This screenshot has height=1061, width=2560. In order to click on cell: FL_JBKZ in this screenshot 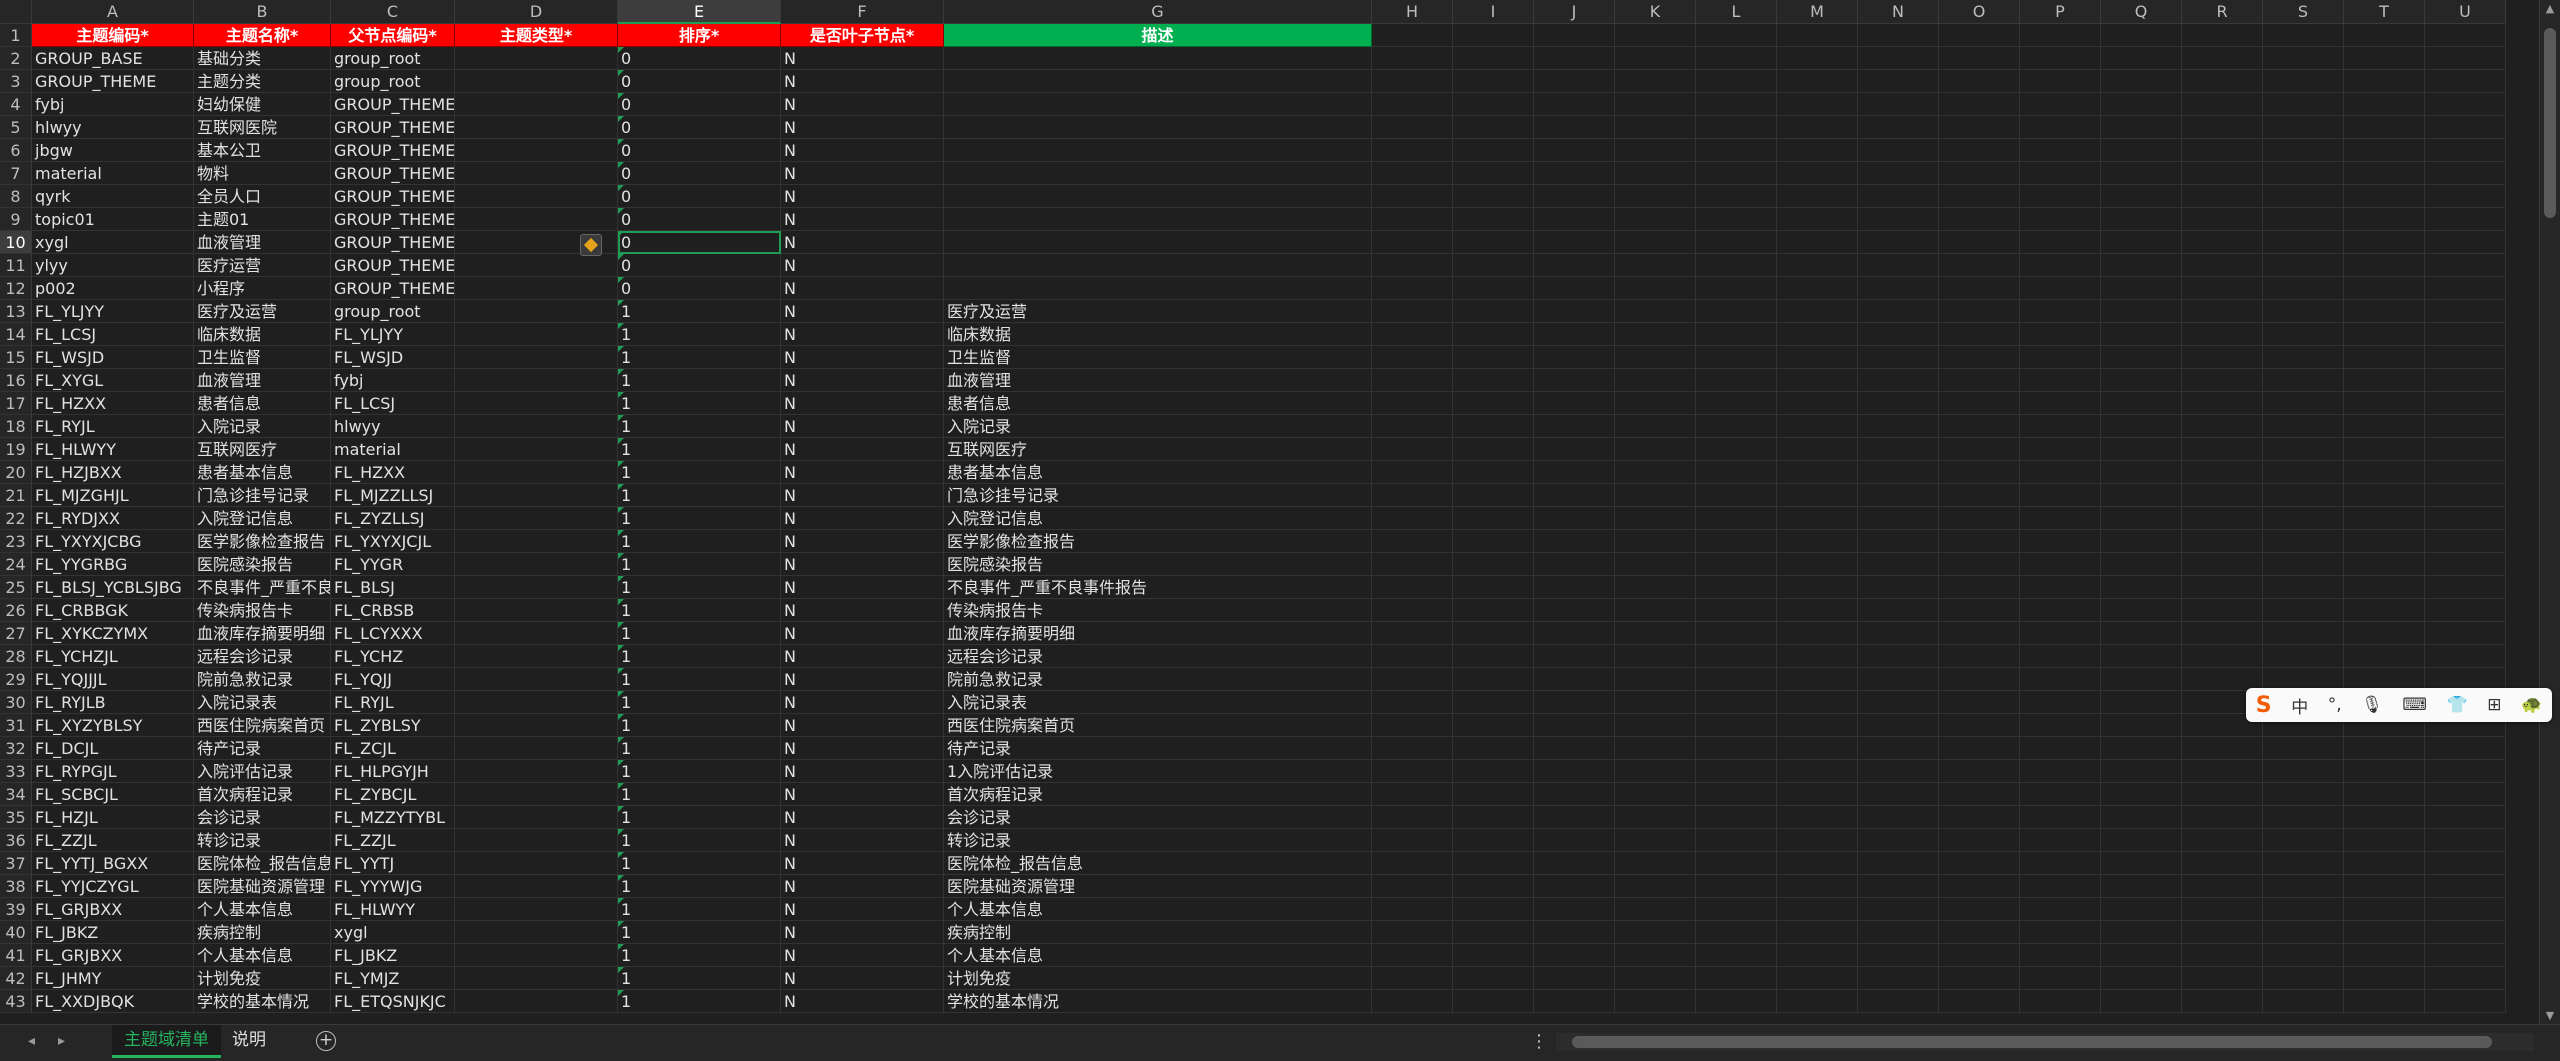, I will do `click(113, 932)`.